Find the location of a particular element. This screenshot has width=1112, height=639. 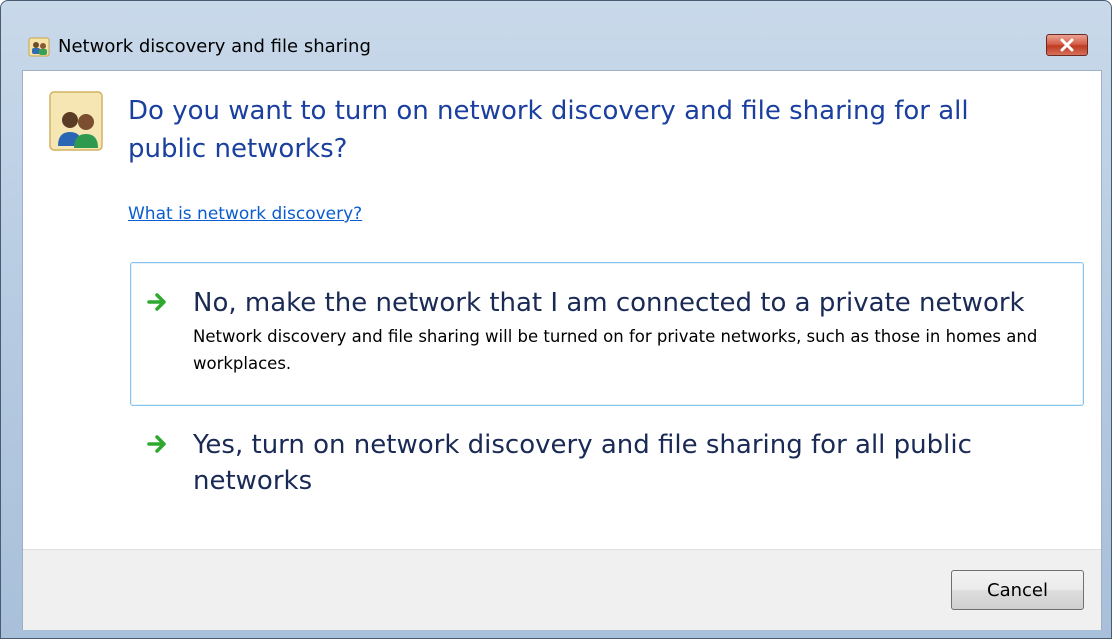

dialog-footer is located at coordinates (562, 589).